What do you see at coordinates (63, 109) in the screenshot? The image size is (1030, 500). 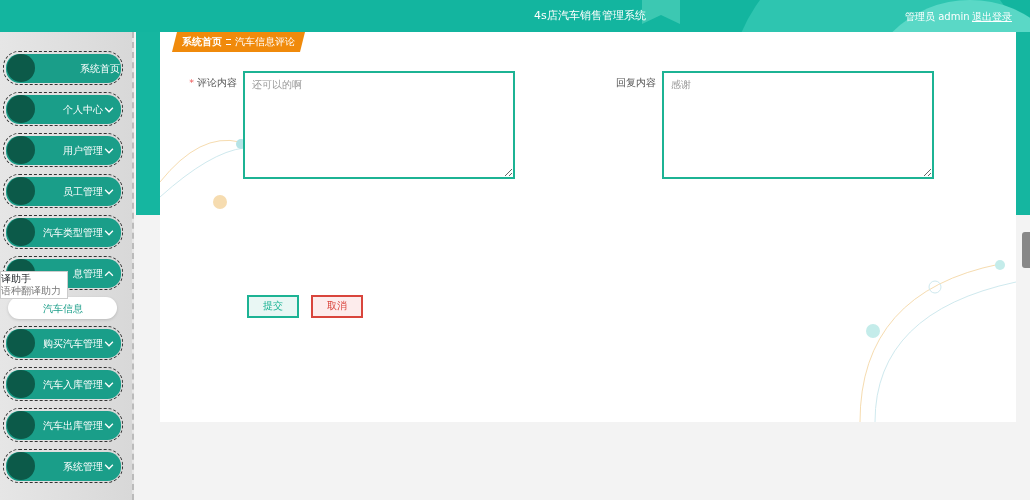 I see `sidebar-item: 个人中心` at bounding box center [63, 109].